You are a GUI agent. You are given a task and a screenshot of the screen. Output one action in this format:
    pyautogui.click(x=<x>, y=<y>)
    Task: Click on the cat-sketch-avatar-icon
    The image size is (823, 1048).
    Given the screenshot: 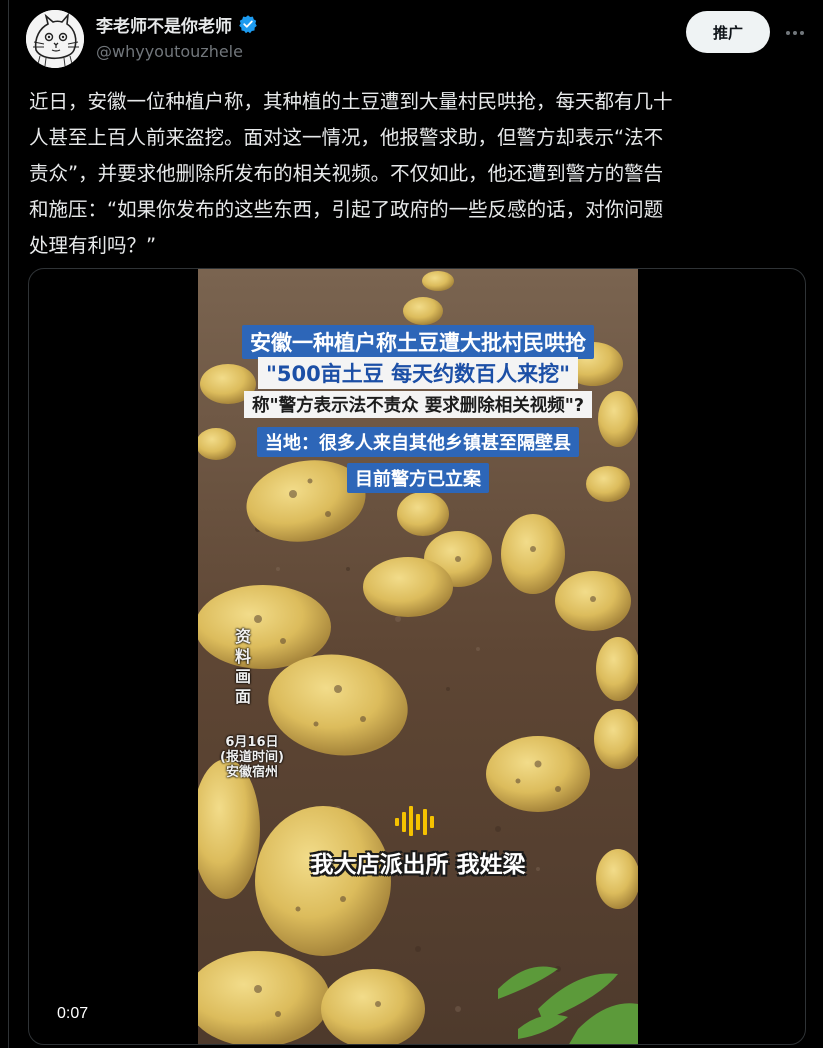 What is the action you would take?
    pyautogui.click(x=55, y=39)
    